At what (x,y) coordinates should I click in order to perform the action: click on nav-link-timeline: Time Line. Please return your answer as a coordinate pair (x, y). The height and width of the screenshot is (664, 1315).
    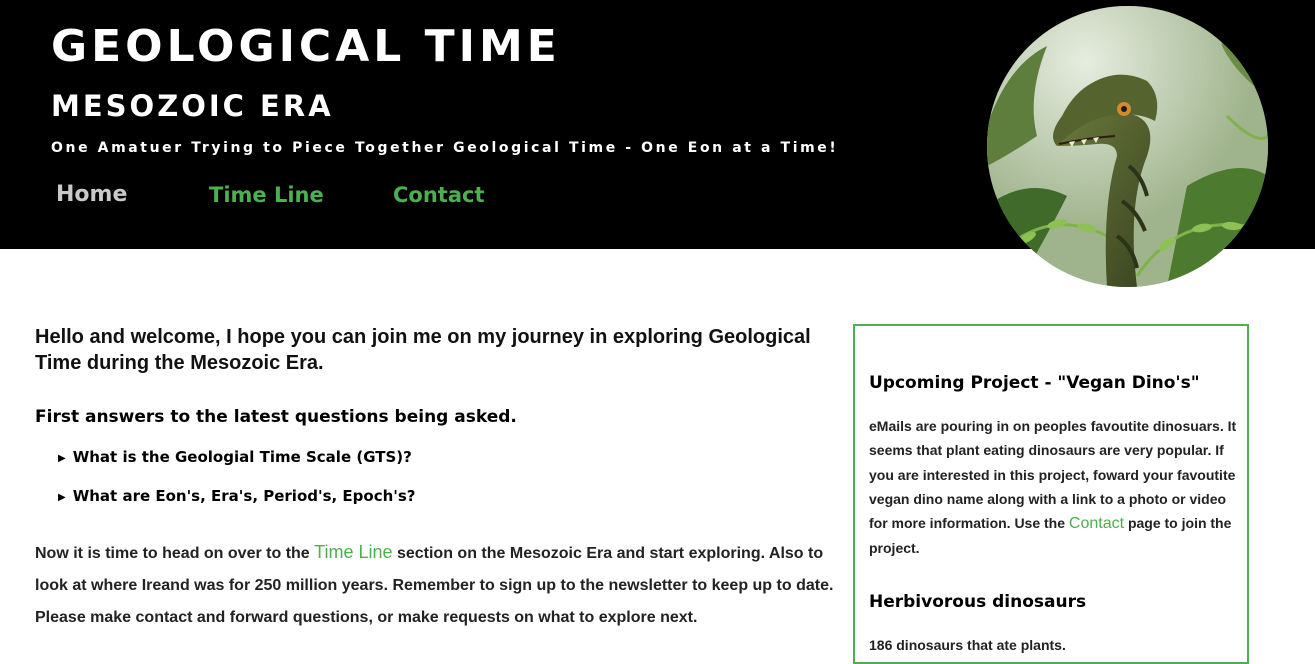
    Looking at the image, I should click on (266, 195).